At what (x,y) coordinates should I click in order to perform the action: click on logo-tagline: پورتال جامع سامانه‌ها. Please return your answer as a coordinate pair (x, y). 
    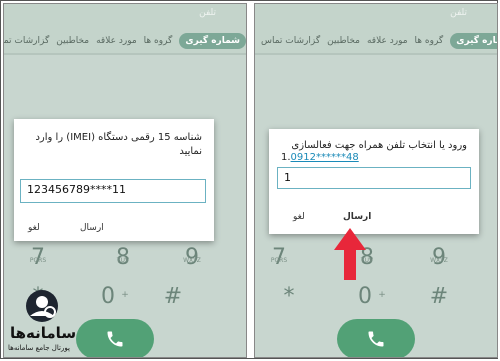
    Looking at the image, I should click on (39, 348).